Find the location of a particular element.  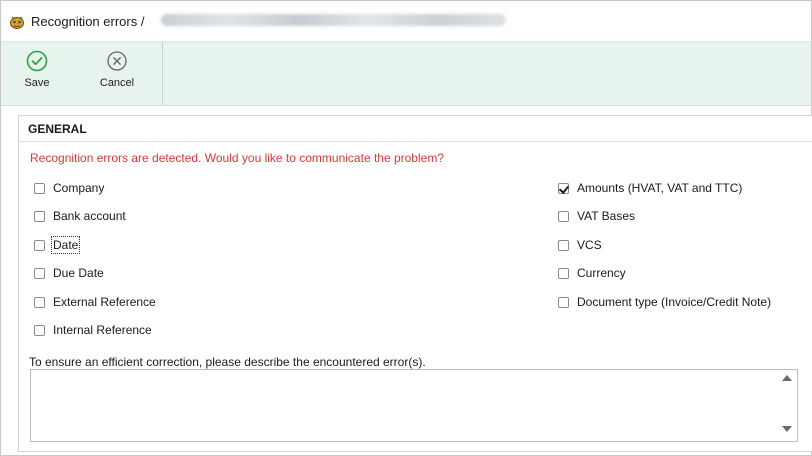

checkbox-box-checked is located at coordinates (563, 188).